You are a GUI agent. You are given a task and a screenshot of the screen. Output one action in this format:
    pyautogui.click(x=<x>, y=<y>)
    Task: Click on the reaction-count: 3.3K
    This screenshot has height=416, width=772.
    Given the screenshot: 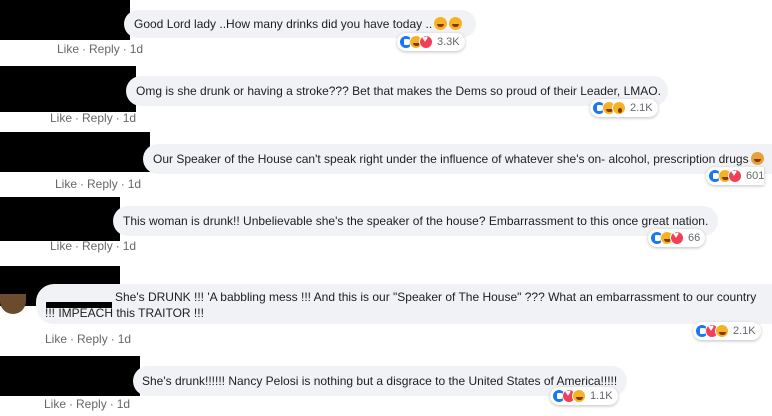 What is the action you would take?
    pyautogui.click(x=448, y=42)
    